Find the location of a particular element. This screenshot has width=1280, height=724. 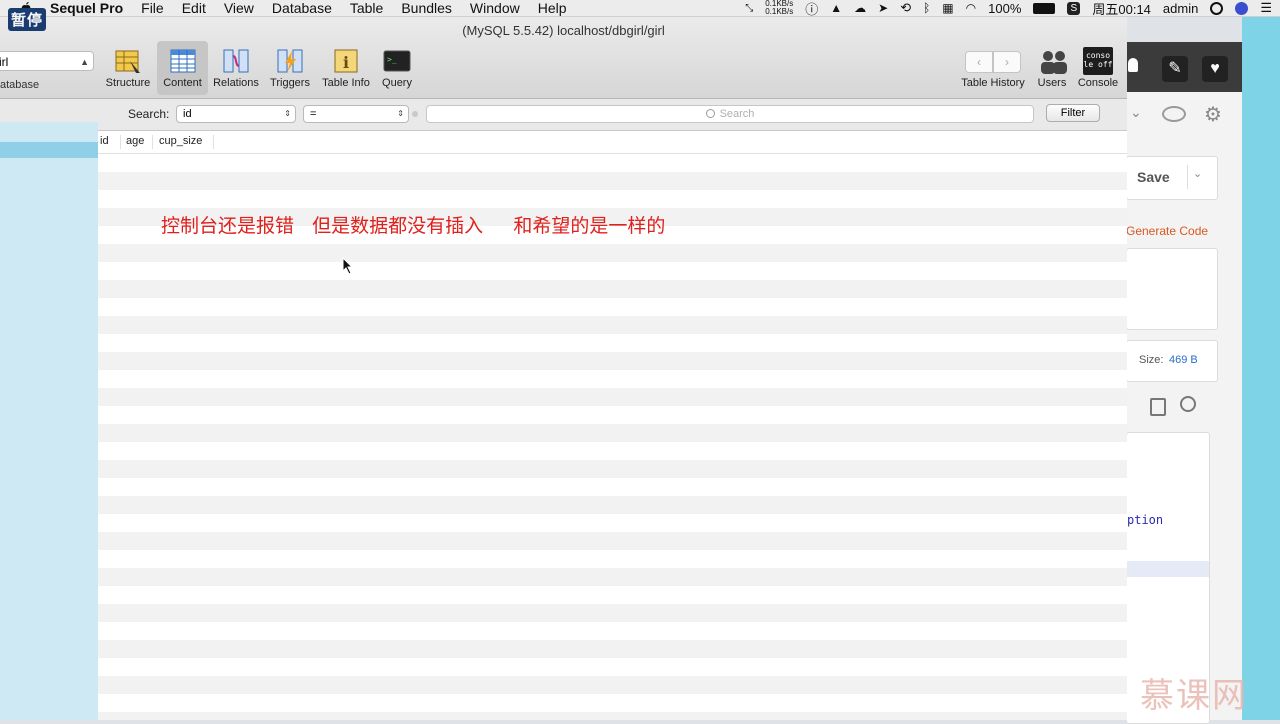

table-info-icon: i is located at coordinates (346, 61).